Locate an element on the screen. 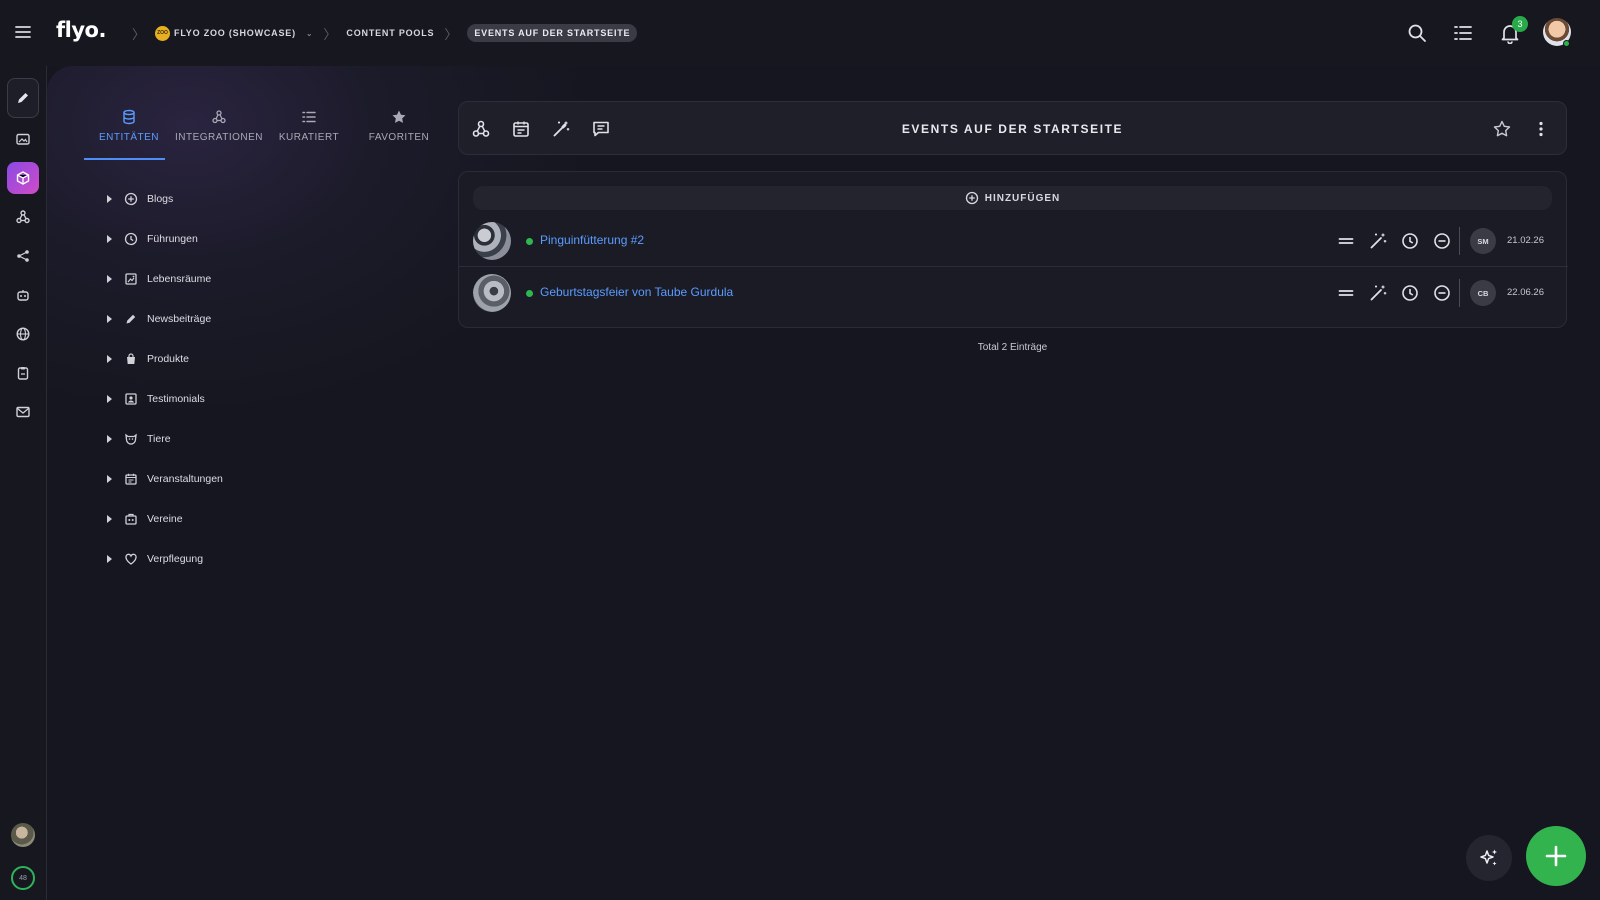  rail-edit-button is located at coordinates (23, 98).